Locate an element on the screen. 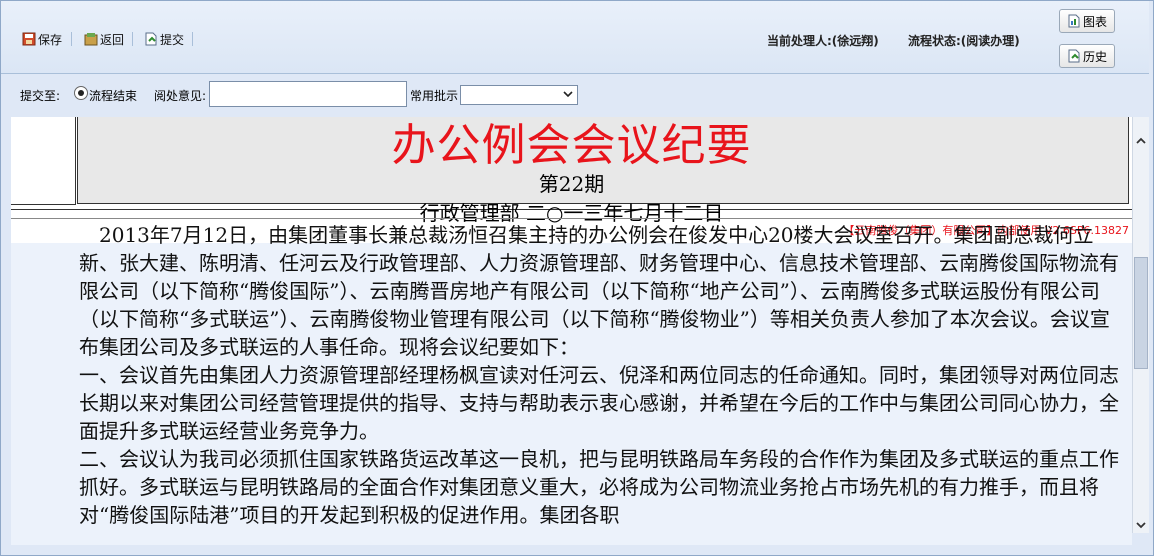 Image resolution: width=1154 pixels, height=556 pixels. common-remarks-select is located at coordinates (519, 95).